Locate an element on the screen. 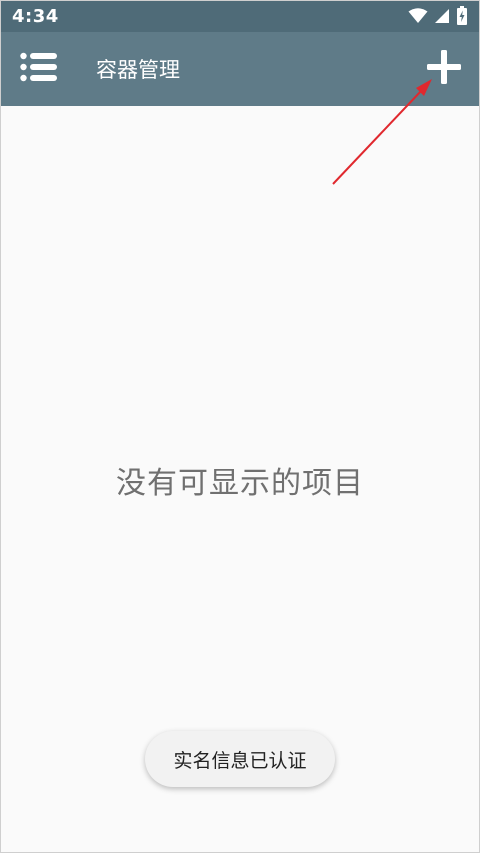 The height and width of the screenshot is (853, 480). empty-state-message: 没有可显示的项目 is located at coordinates (240, 483).